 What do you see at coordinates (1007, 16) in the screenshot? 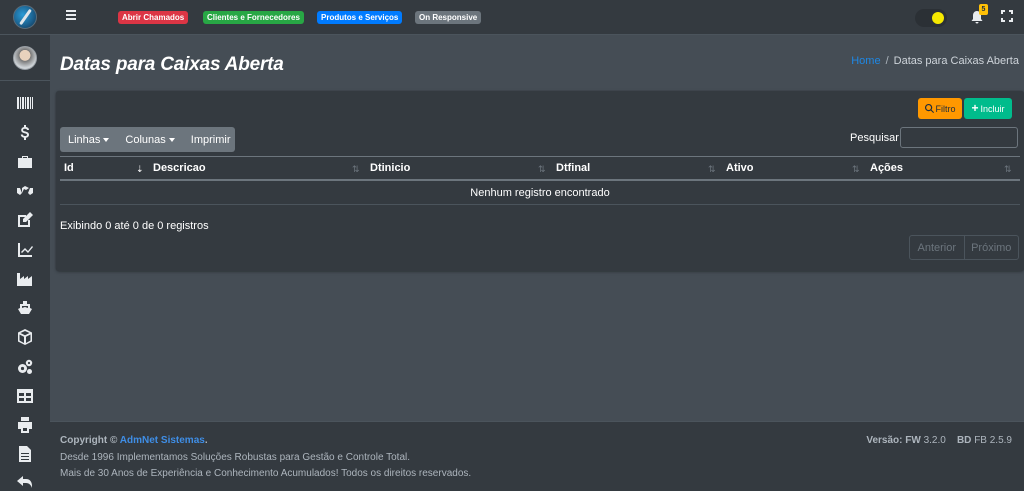
I see `fullscreen-icon` at bounding box center [1007, 16].